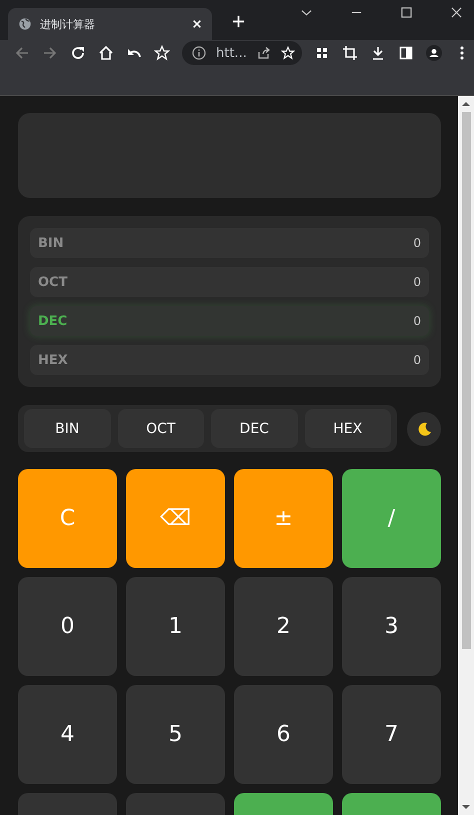  I want to click on share-icon, so click(263, 53).